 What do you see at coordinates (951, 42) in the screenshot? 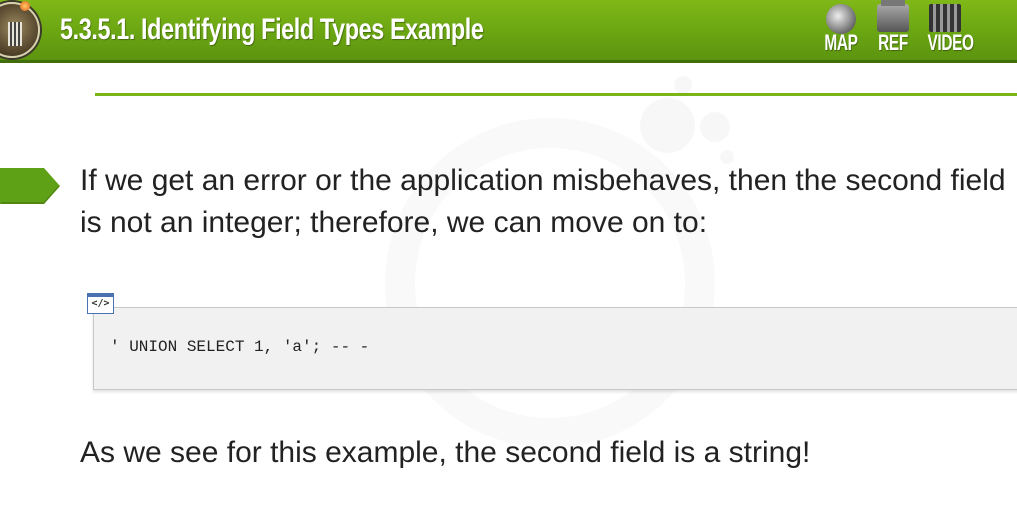
I see `video-button-label: VIDEO` at bounding box center [951, 42].